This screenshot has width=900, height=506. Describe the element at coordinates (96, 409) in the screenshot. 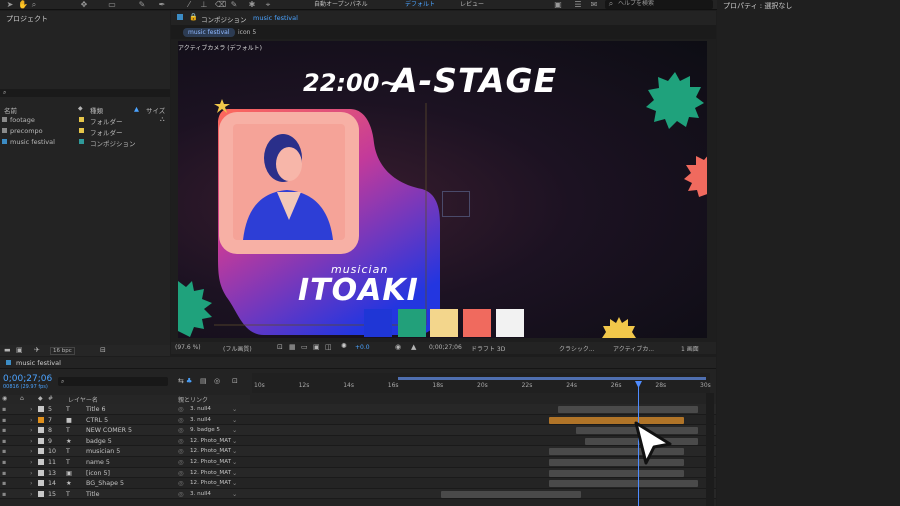

I see `layer-name: Title 6` at that location.